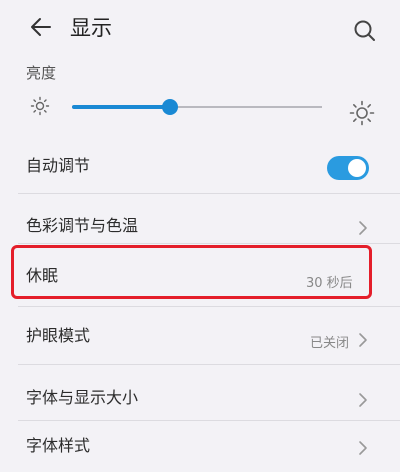  I want to click on brightness-low-icon, so click(40, 106).